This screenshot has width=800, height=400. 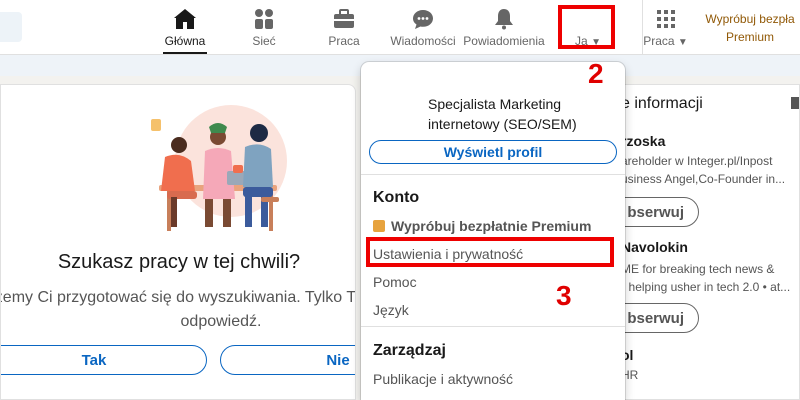 I want to click on caret-down-icon: ▼, so click(x=682, y=42).